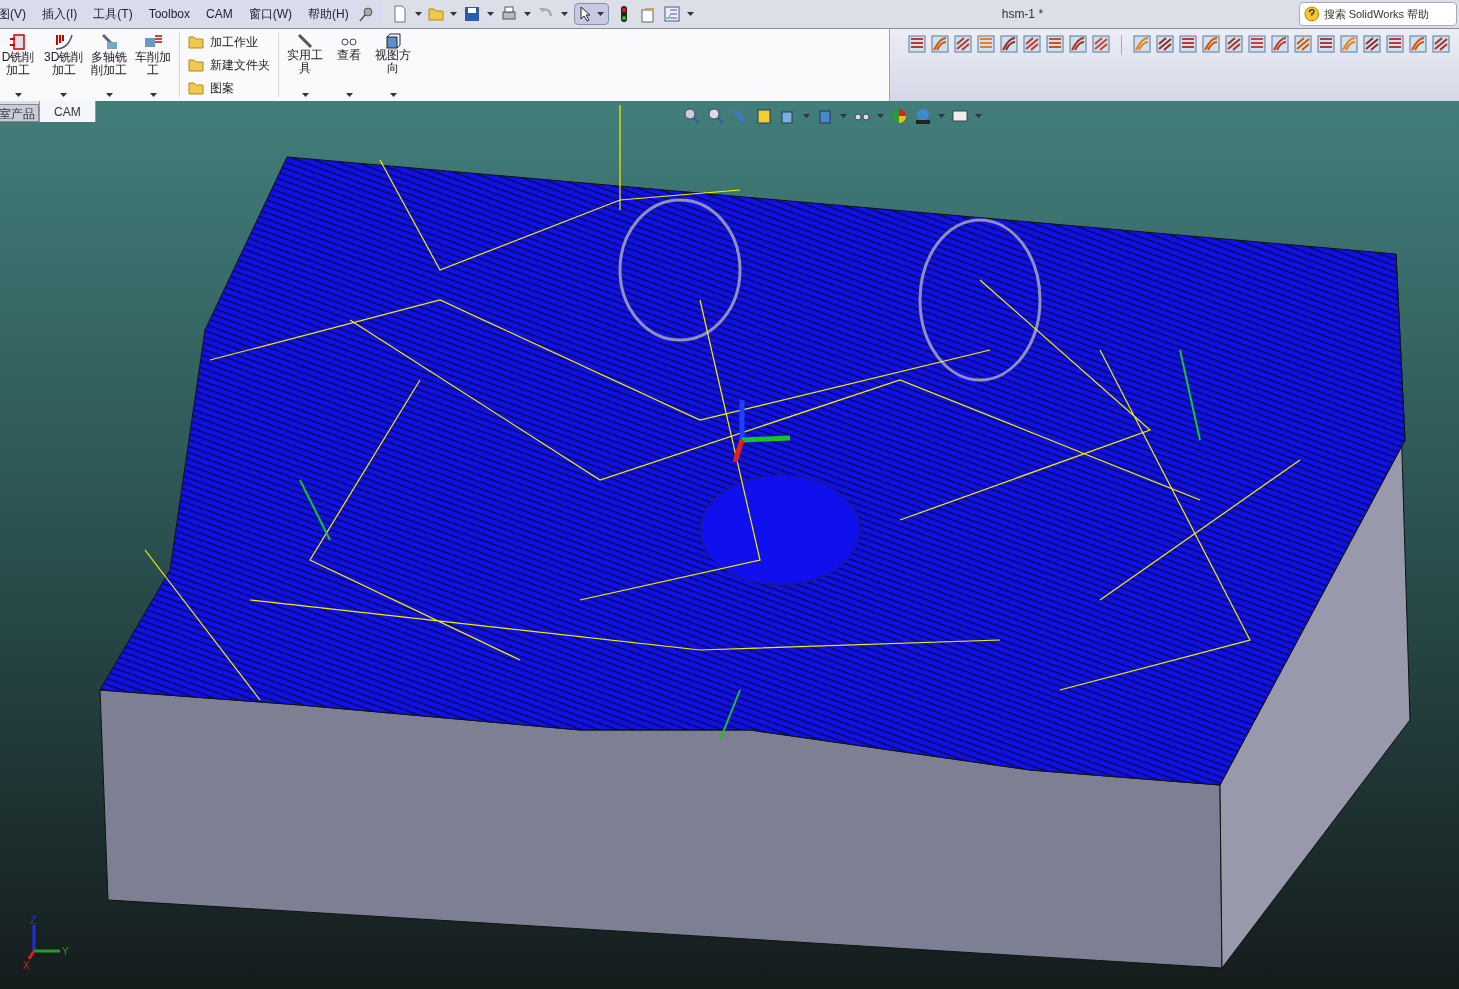 The height and width of the screenshot is (989, 1459). Describe the element at coordinates (20, 65) in the screenshot. I see `ribbon-button: D铣削 加工` at that location.